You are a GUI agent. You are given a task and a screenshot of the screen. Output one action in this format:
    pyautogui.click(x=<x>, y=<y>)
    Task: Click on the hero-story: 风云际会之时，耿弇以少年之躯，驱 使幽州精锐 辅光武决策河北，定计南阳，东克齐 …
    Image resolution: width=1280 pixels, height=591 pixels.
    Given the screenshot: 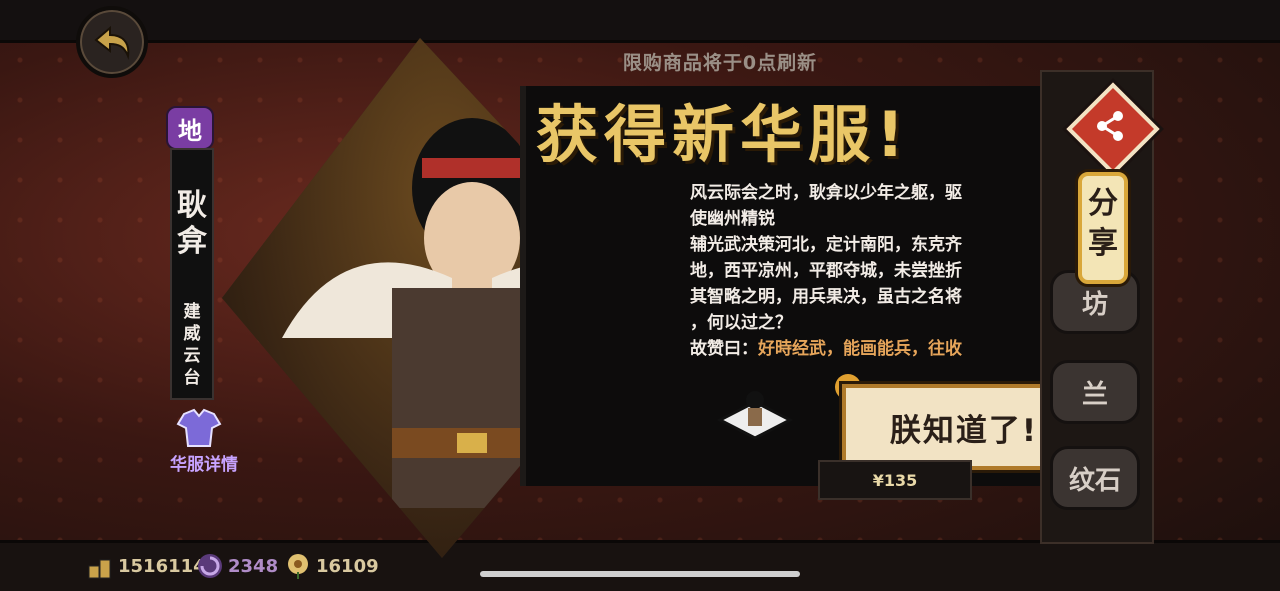 What is the action you would take?
    pyautogui.click(x=862, y=270)
    